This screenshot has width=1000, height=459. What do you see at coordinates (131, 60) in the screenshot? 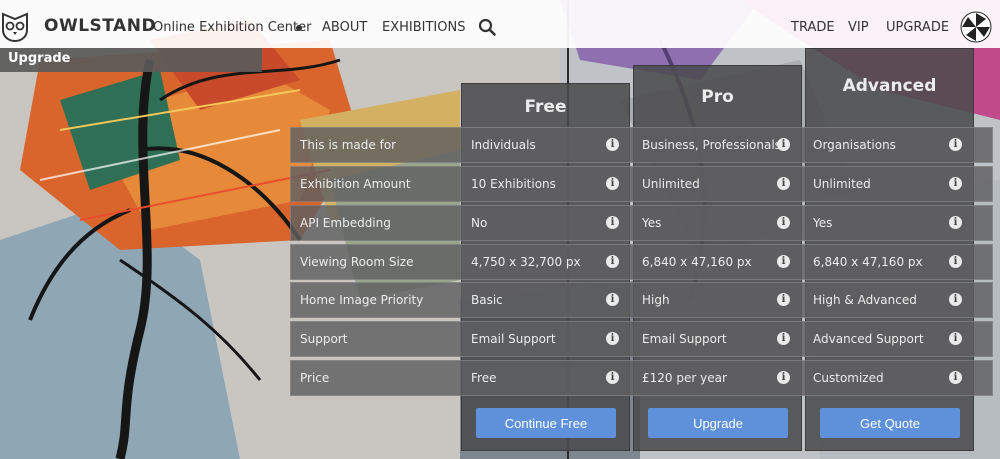
I see `page-label-panel: Upgrade` at bounding box center [131, 60].